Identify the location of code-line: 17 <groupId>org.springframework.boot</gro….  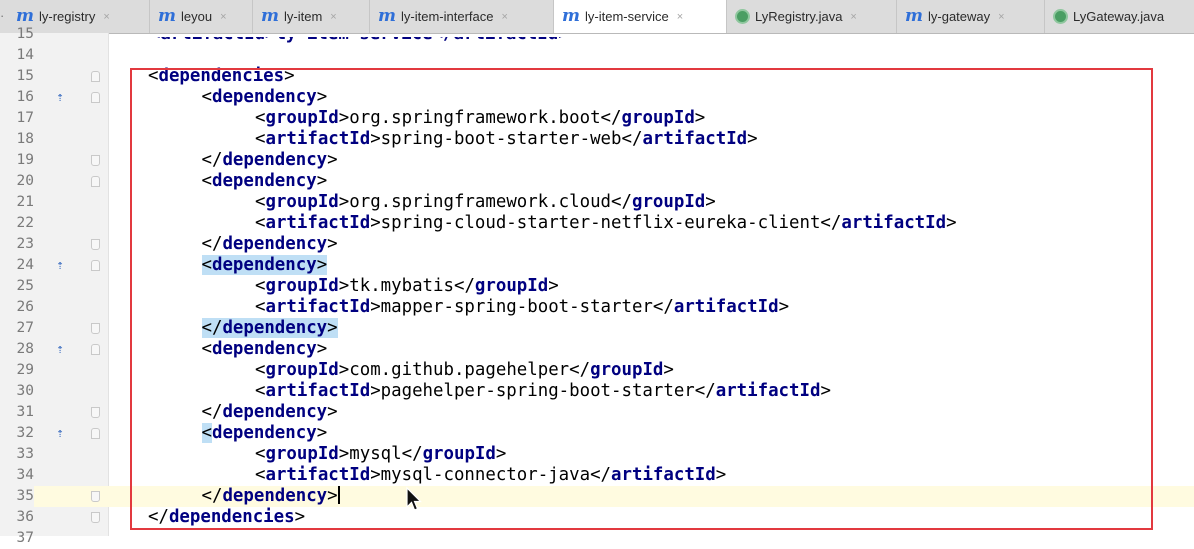
(597, 118).